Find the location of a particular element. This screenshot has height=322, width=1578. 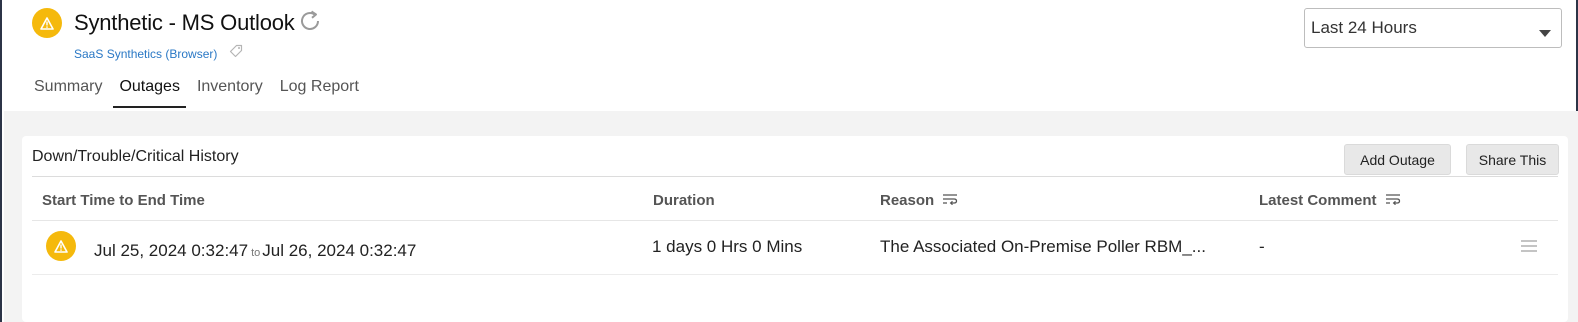

tab-outages: Outages is located at coordinates (150, 93).